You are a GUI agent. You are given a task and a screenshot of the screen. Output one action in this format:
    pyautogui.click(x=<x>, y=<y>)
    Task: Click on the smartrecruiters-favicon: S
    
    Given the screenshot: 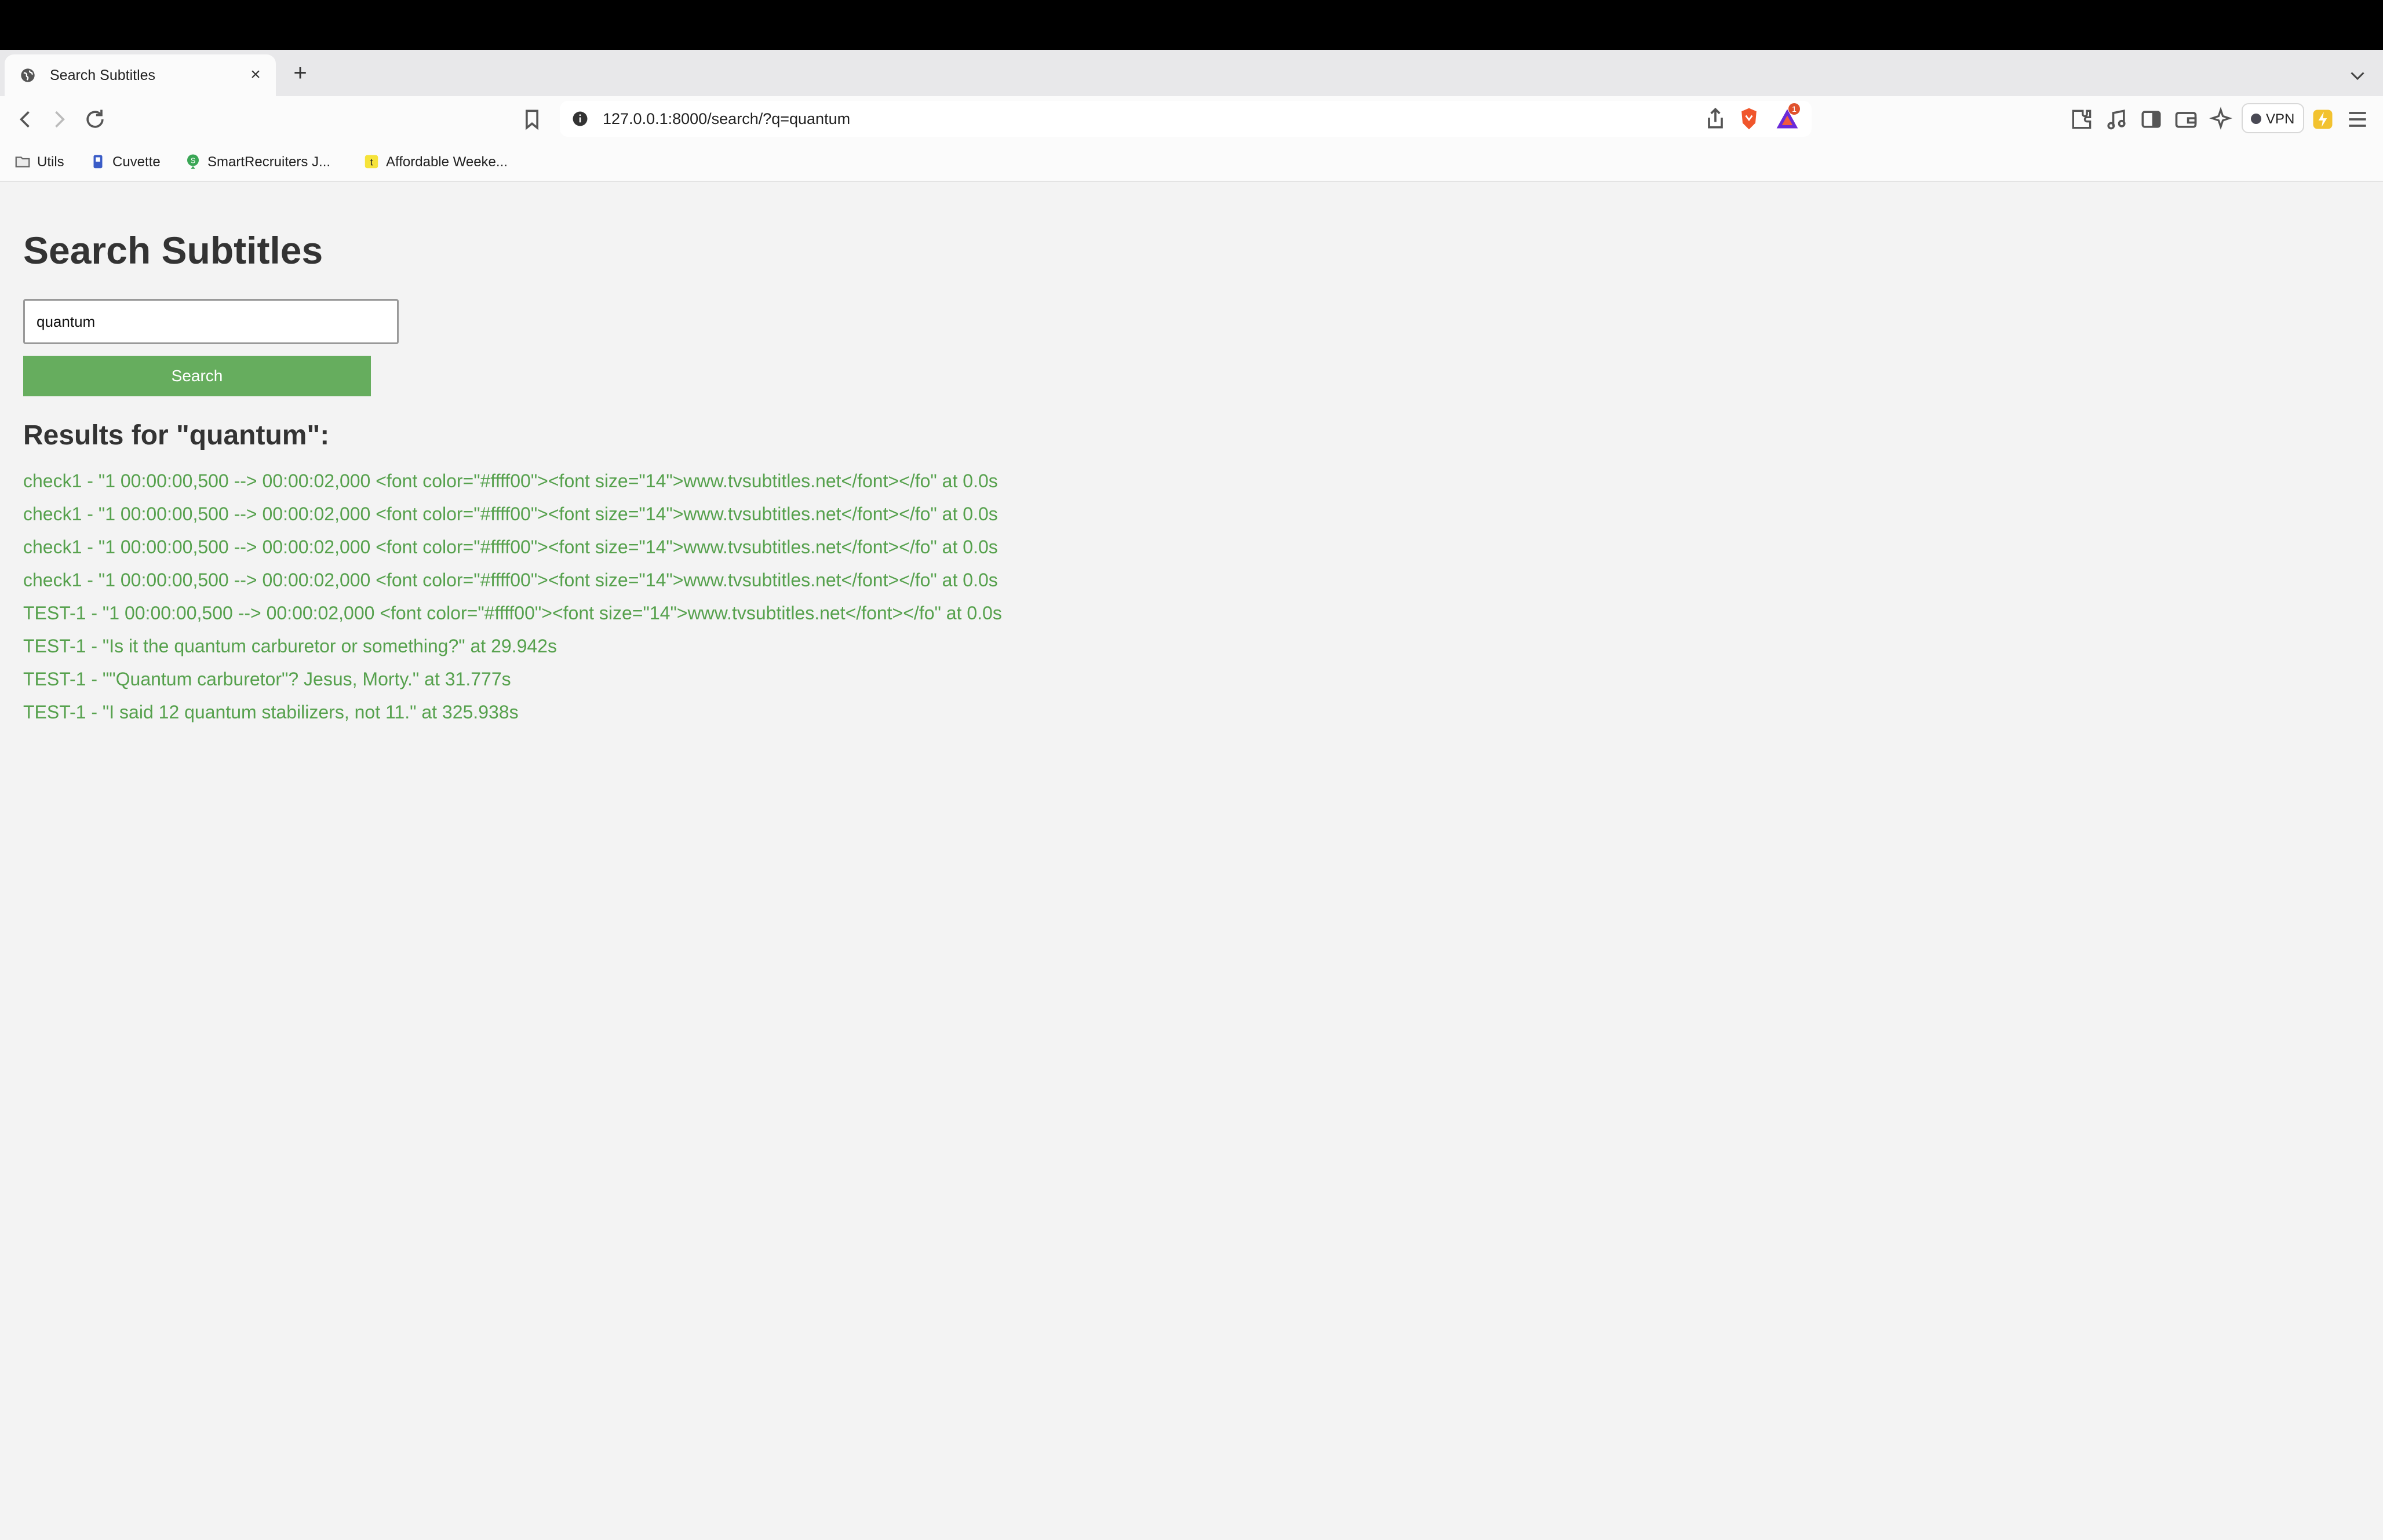 What is the action you would take?
    pyautogui.click(x=193, y=161)
    